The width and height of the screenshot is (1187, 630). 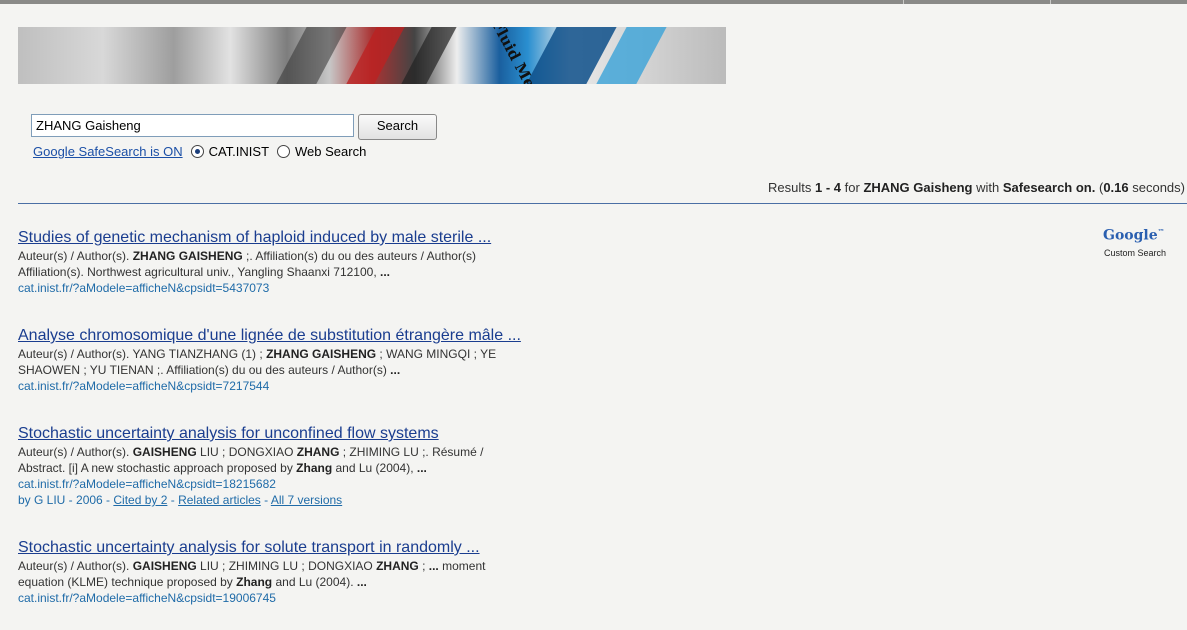 What do you see at coordinates (397, 127) in the screenshot?
I see `search-button: Search` at bounding box center [397, 127].